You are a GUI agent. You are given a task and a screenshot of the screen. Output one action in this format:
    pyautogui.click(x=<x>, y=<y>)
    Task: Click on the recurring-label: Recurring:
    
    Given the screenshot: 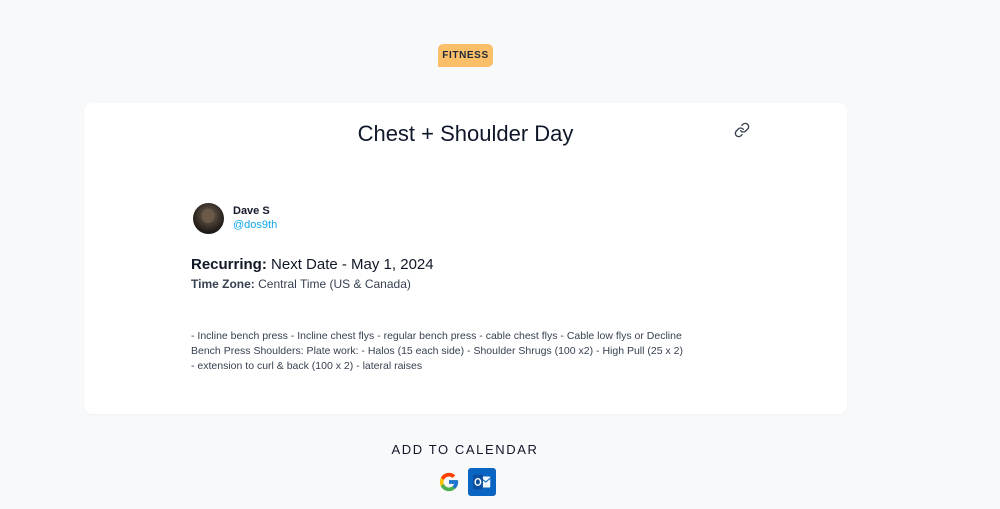 What is the action you would take?
    pyautogui.click(x=229, y=264)
    